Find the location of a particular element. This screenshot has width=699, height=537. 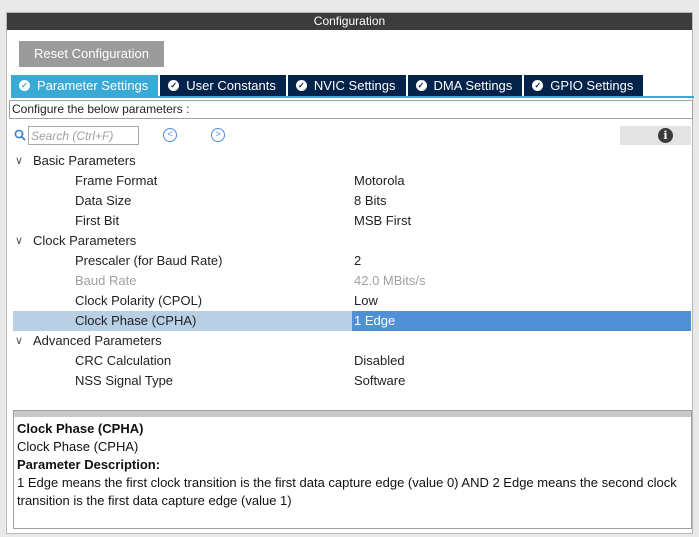

search-input is located at coordinates (83, 135).